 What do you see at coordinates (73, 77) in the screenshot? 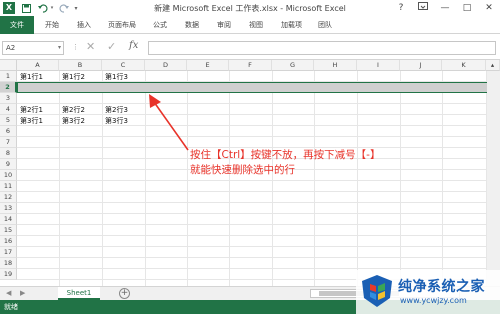
I see `cell-b1: 第1行2` at bounding box center [73, 77].